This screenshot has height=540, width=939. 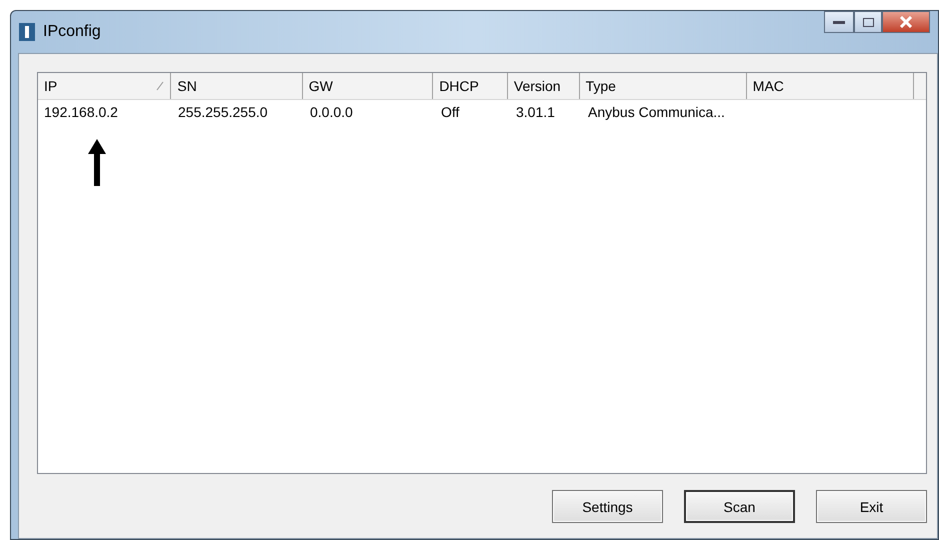 I want to click on table-cell-text: 192.168.0.2, so click(x=81, y=112).